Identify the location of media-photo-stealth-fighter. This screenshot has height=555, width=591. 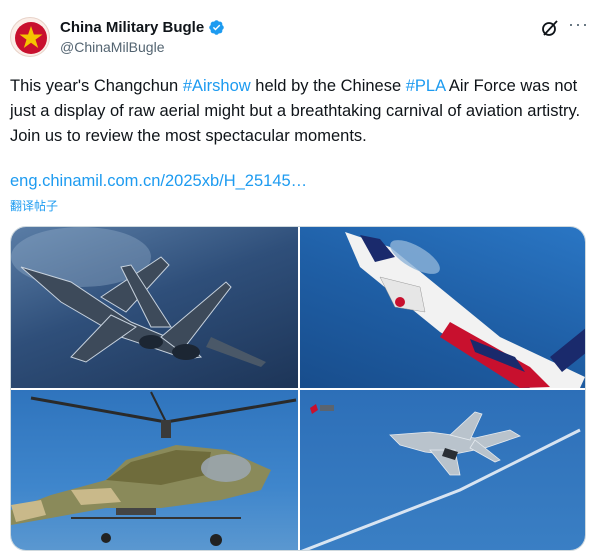
(442, 470).